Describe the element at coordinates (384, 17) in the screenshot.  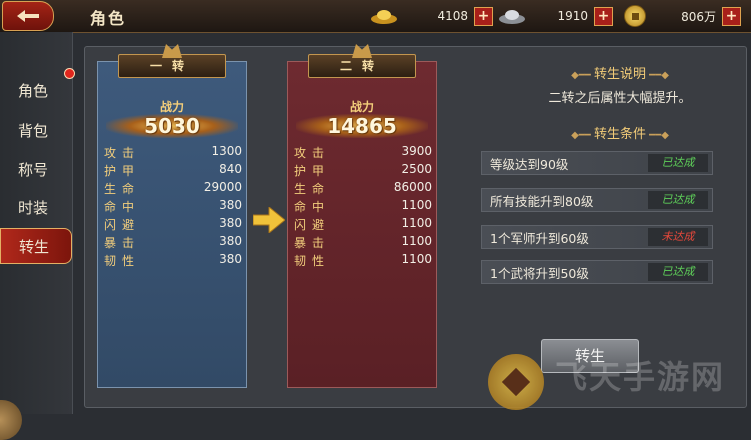
I see `gold-ingot-icon` at that location.